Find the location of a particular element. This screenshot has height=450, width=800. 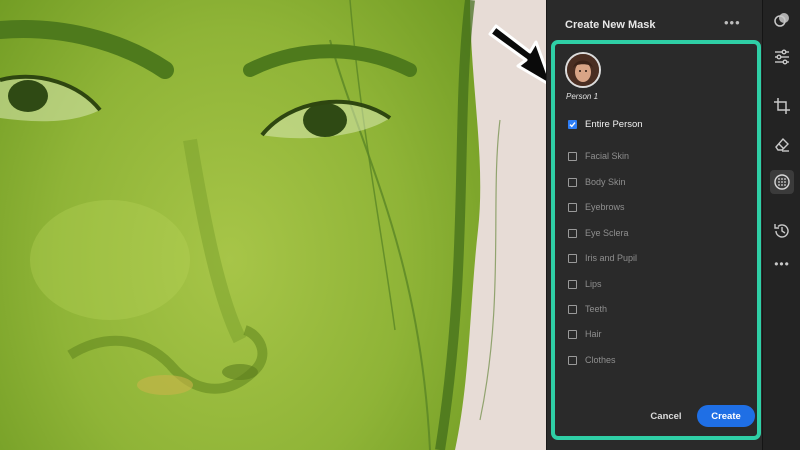

option-eyebrows: Eyebrows is located at coordinates (596, 207).